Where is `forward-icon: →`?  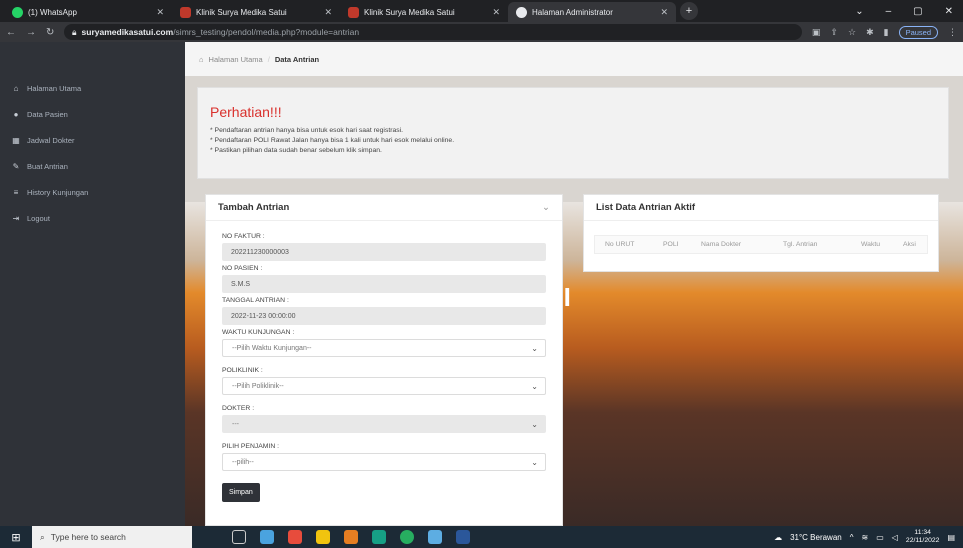 forward-icon: → is located at coordinates (31, 32).